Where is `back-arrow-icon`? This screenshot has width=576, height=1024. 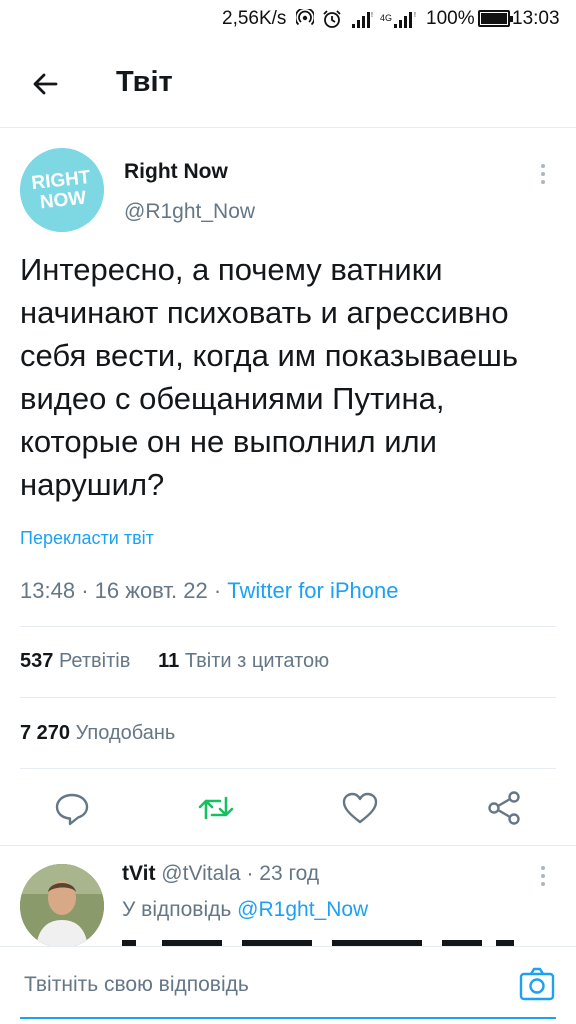 back-arrow-icon is located at coordinates (46, 84).